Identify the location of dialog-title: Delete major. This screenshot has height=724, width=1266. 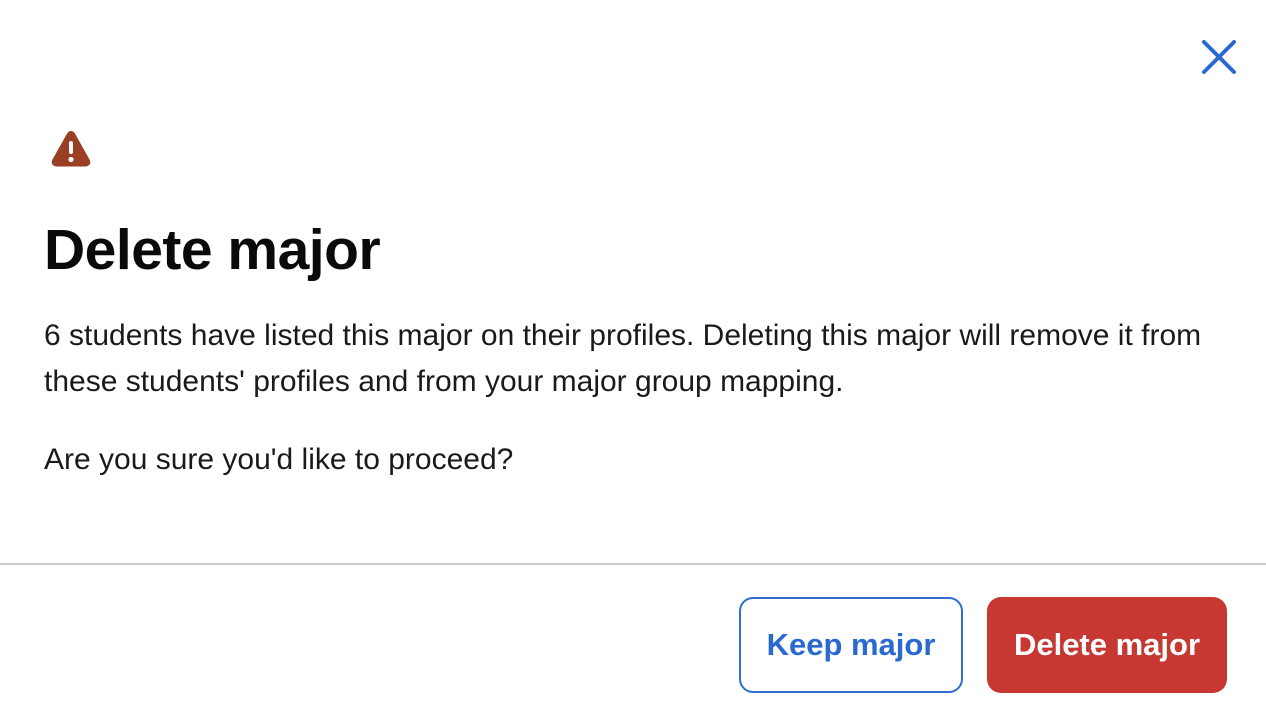
(212, 250).